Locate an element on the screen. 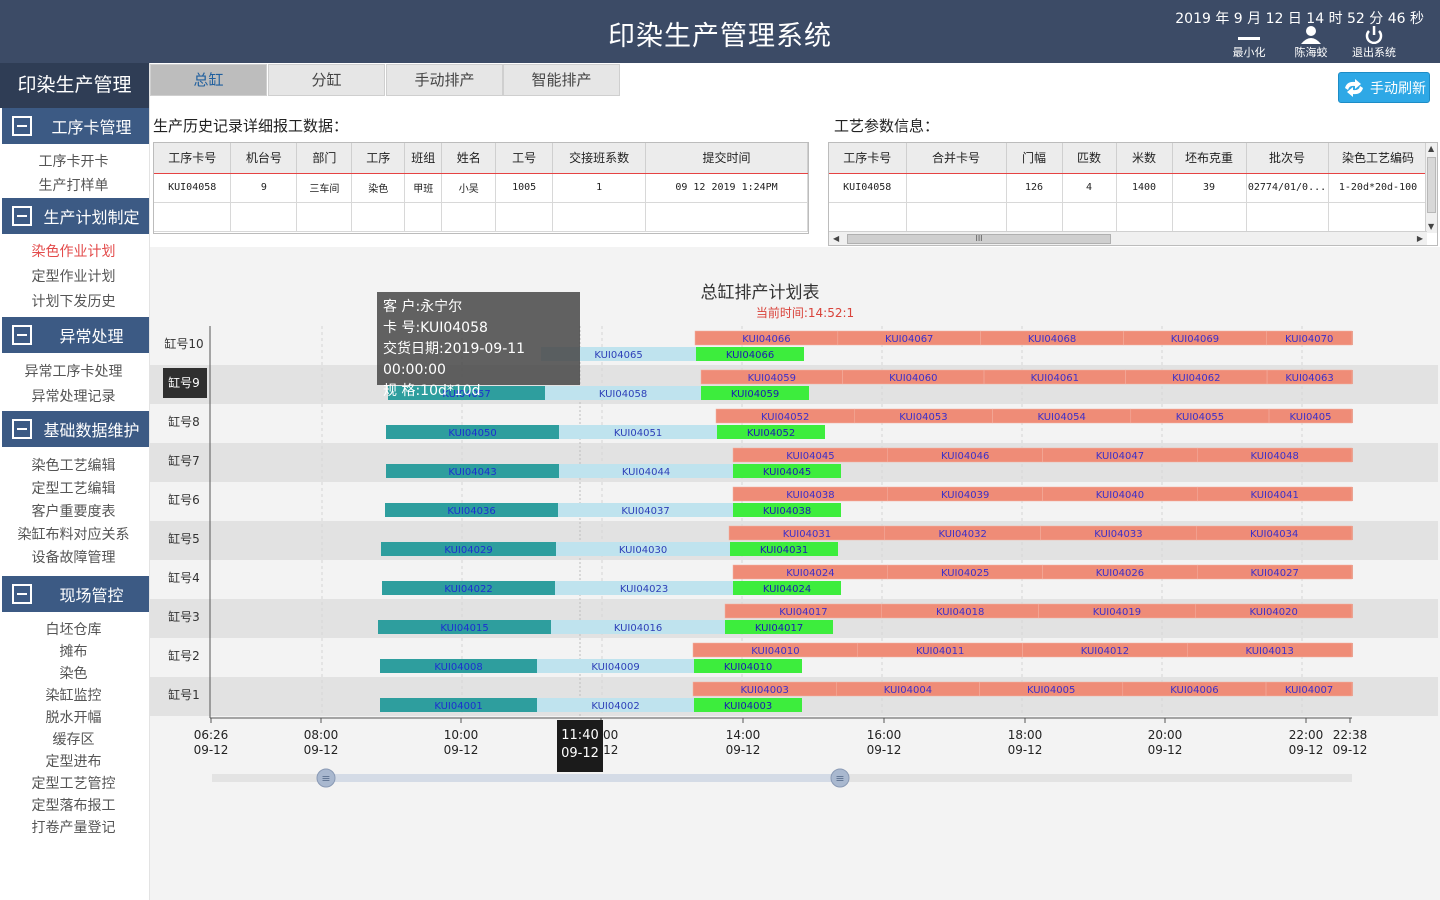  x-tick-time: 10:00 is located at coordinates (461, 735).